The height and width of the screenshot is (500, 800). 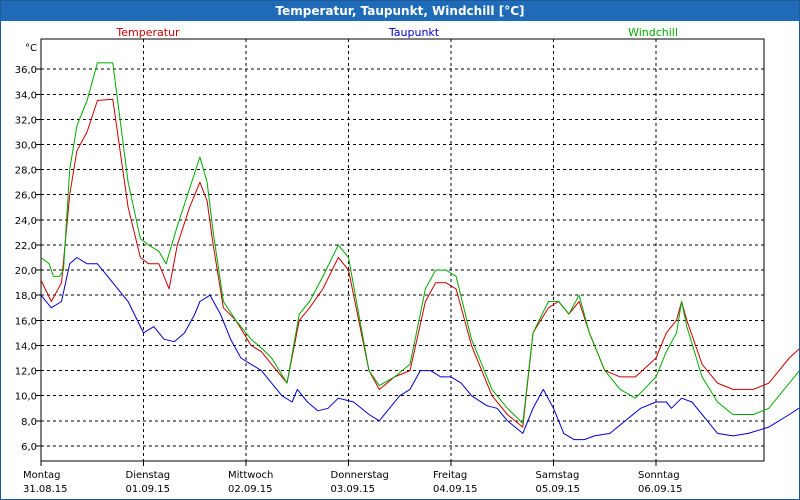 What do you see at coordinates (353, 489) in the screenshot?
I see `x-tick-date: 03.09.15` at bounding box center [353, 489].